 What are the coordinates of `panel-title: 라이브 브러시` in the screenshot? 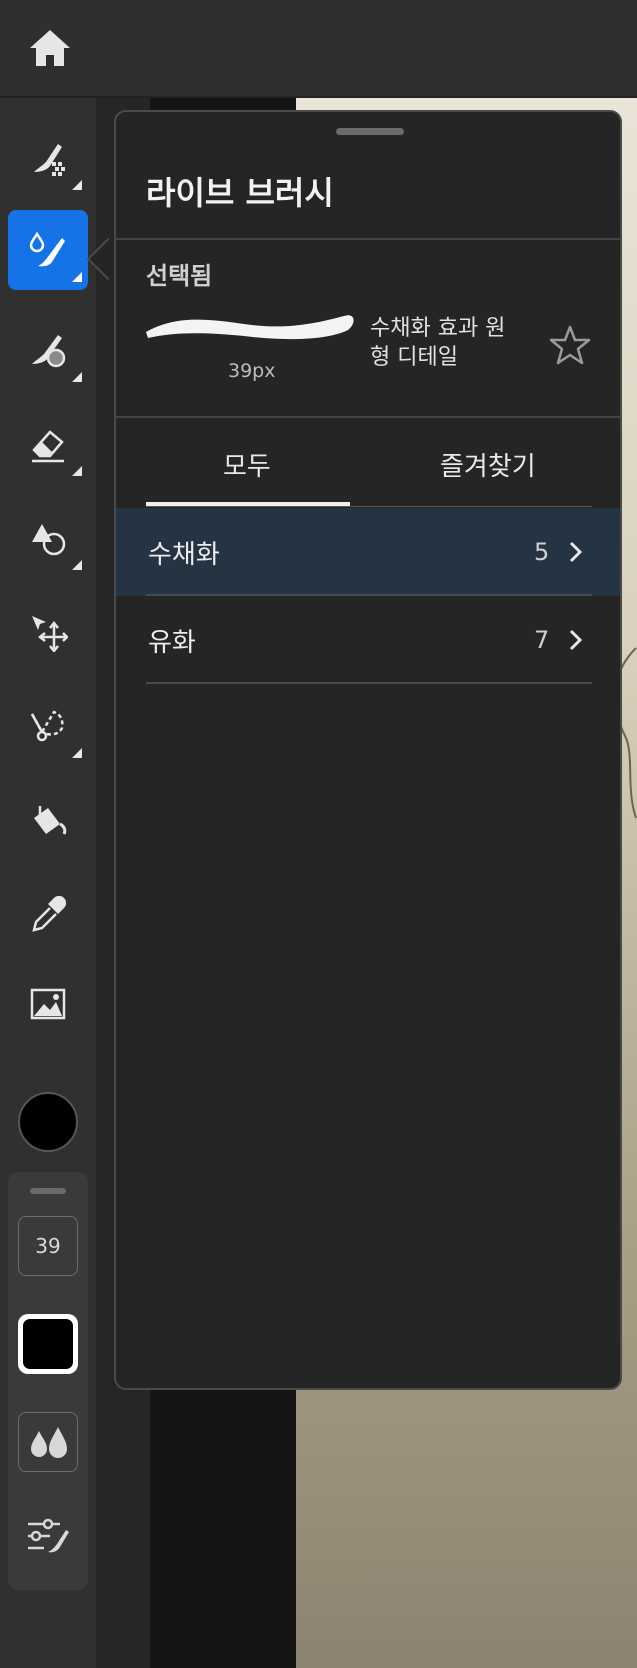 It's located at (240, 193).